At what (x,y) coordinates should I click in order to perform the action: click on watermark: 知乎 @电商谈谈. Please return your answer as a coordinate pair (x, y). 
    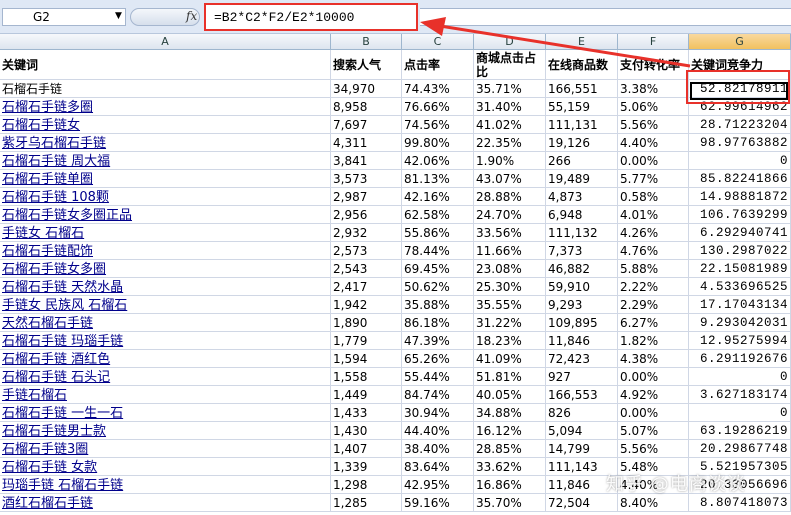
    Looking at the image, I should click on (676, 484).